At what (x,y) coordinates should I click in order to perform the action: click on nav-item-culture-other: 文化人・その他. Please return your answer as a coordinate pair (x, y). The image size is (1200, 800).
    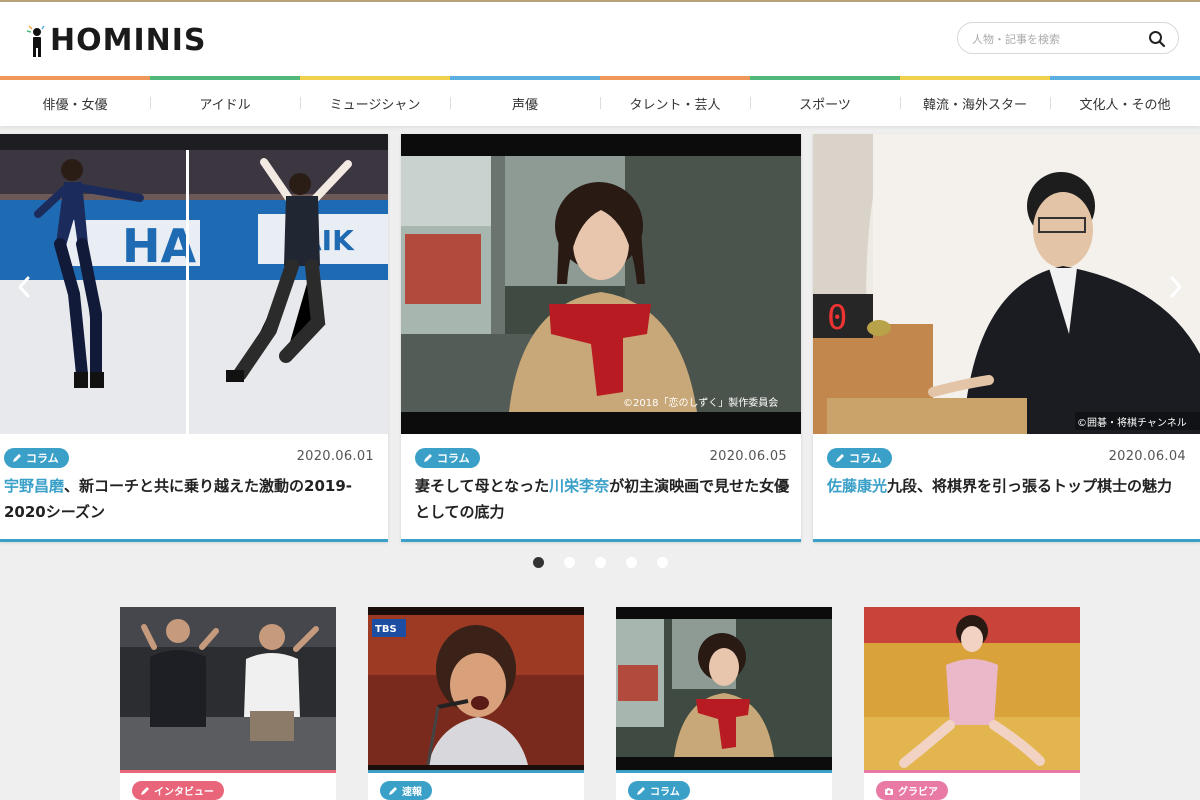
    Looking at the image, I should click on (1125, 103).